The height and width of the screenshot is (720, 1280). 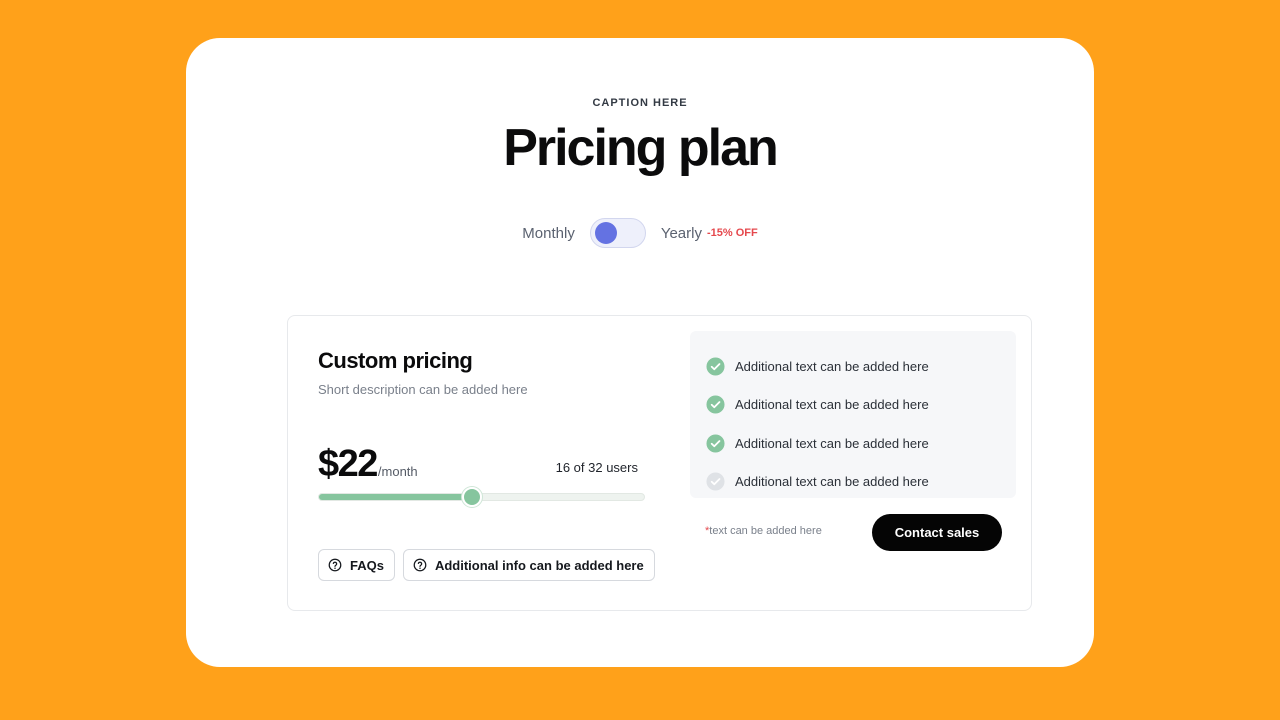 I want to click on additional-info-button: Additional info can be added here, so click(x=528, y=565).